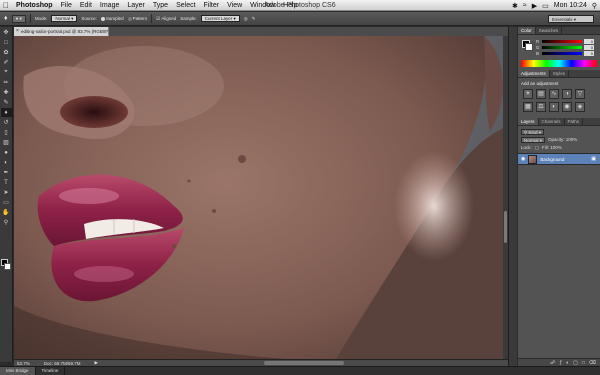 The height and width of the screenshot is (375, 600). Describe the element at coordinates (18, 18) in the screenshot. I see `brush-preset-picker: ● ▾` at that location.